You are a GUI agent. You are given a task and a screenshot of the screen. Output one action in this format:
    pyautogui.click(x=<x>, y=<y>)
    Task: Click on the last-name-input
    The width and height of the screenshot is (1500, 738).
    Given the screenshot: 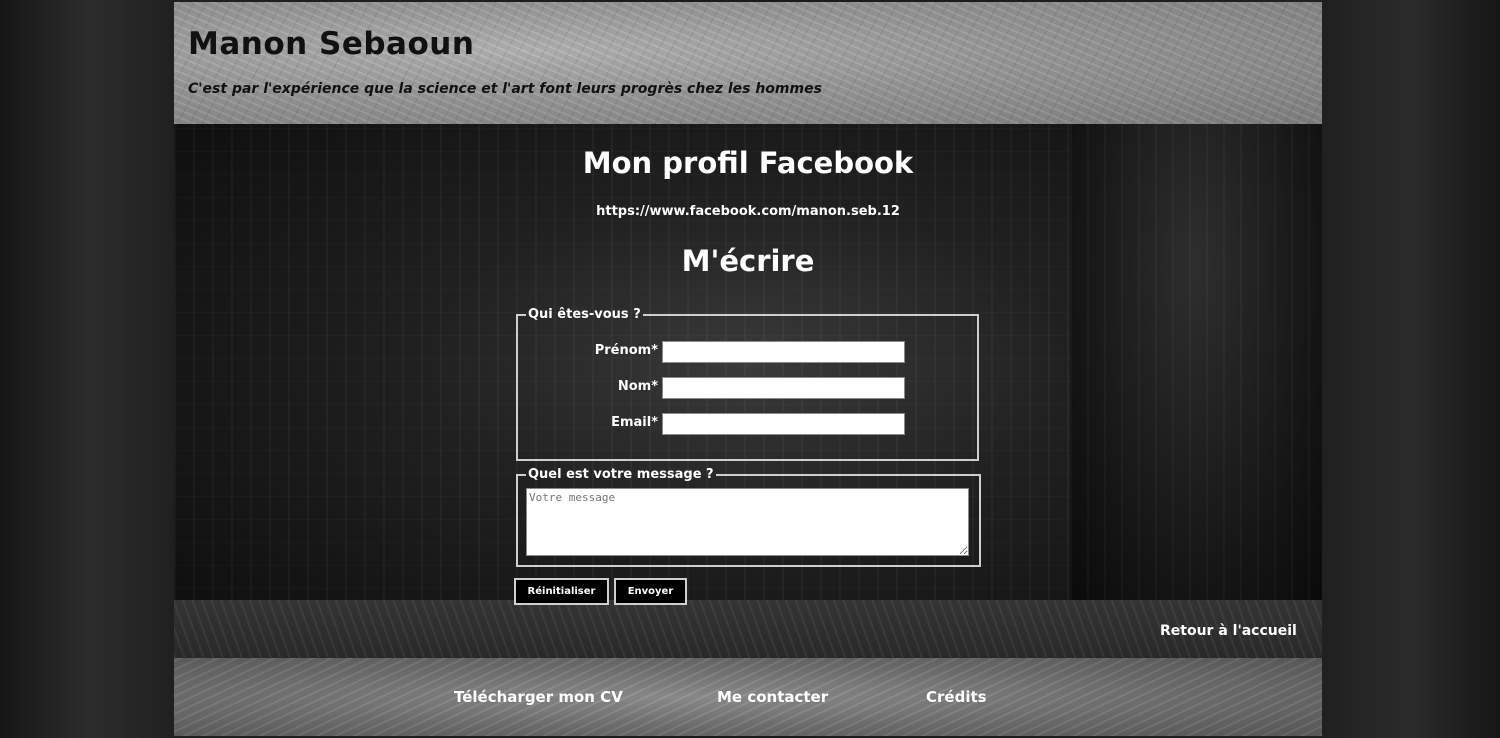 What is the action you would take?
    pyautogui.click(x=783, y=388)
    